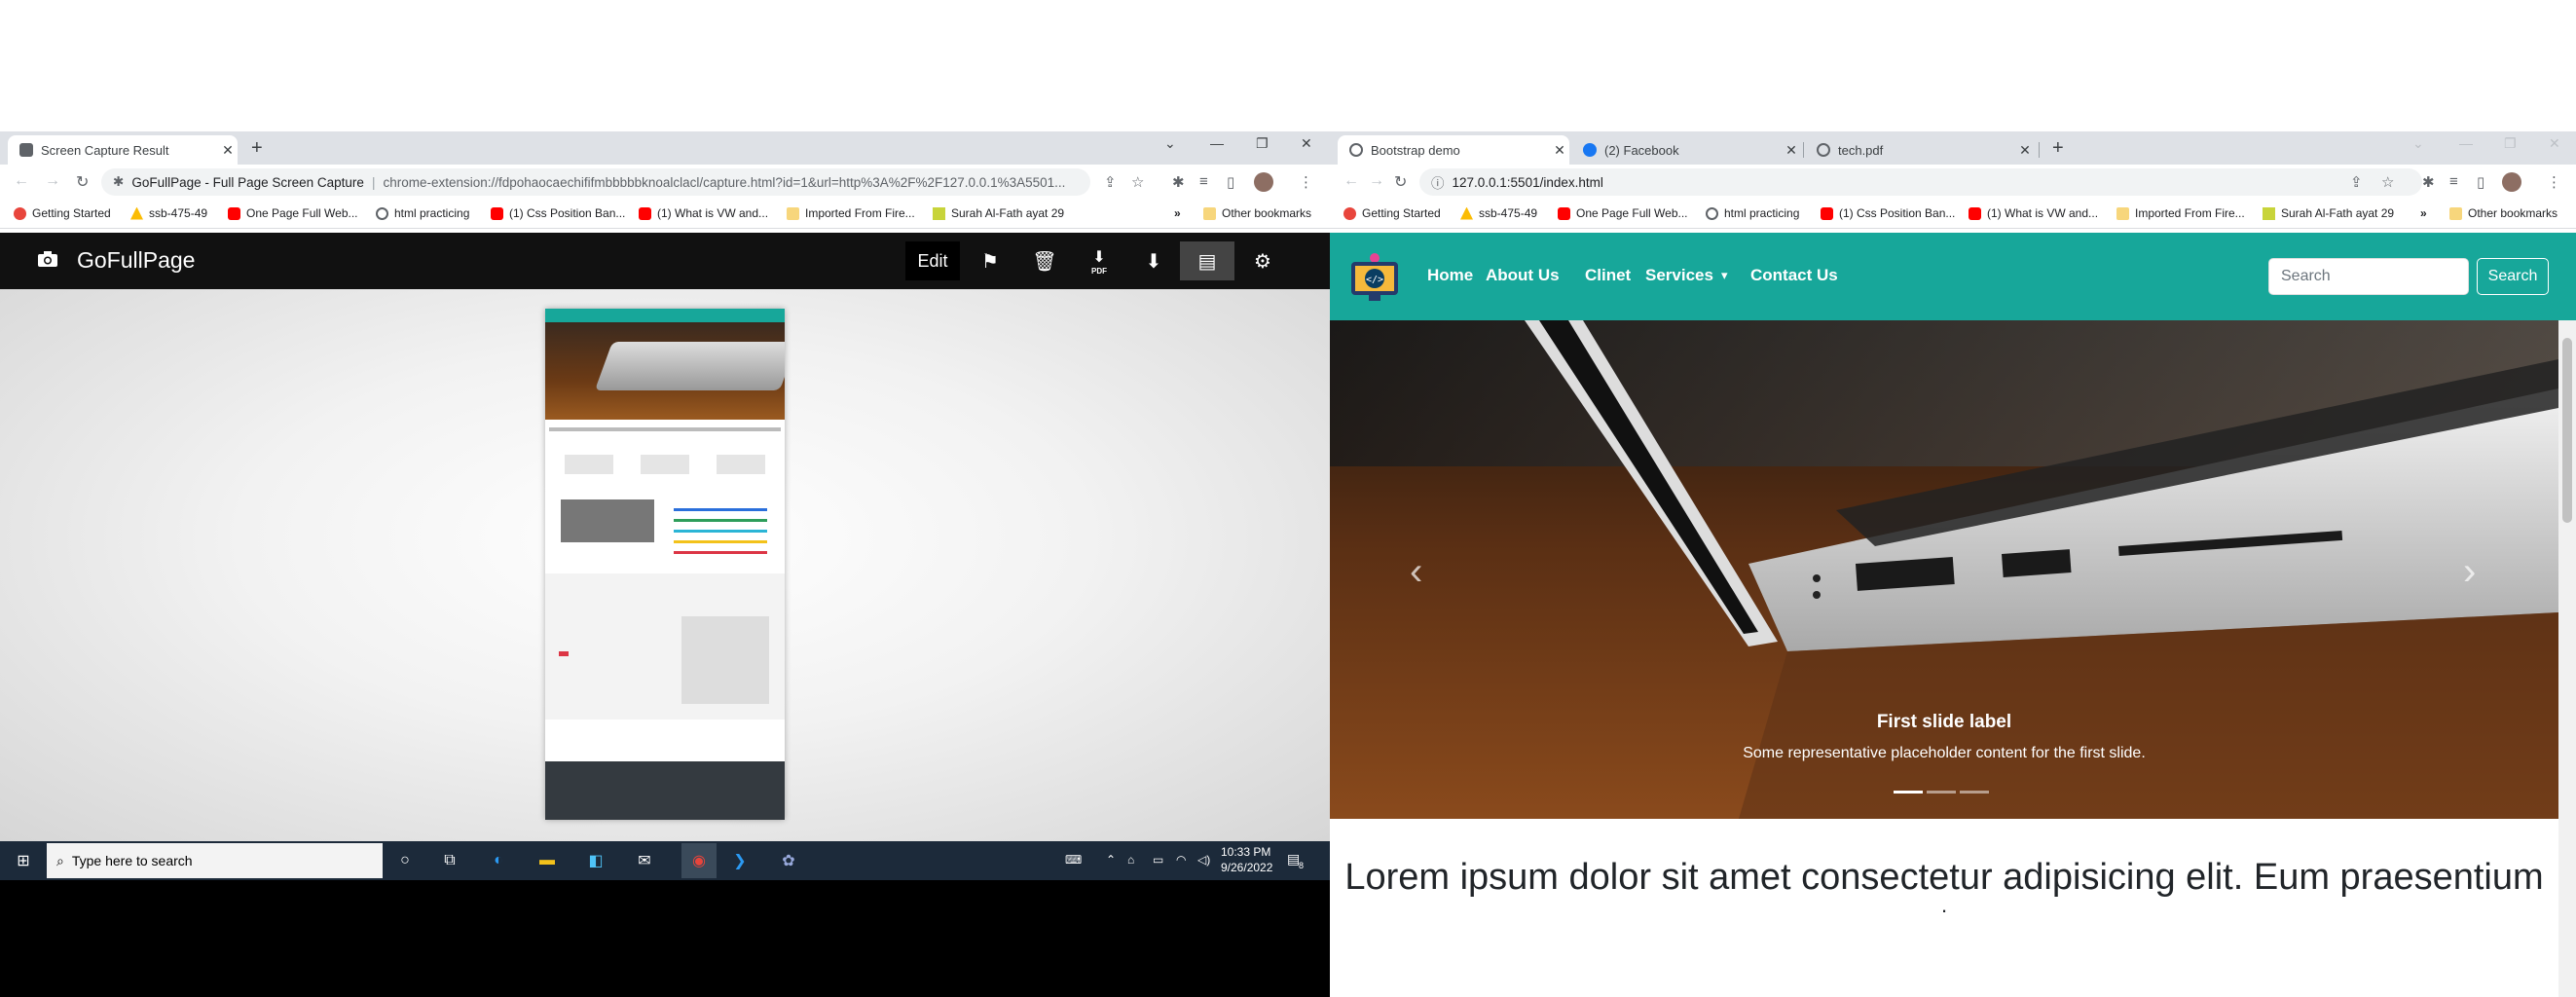  What do you see at coordinates (215, 860) in the screenshot?
I see `taskbar-search: ⌕ Type here to search` at bounding box center [215, 860].